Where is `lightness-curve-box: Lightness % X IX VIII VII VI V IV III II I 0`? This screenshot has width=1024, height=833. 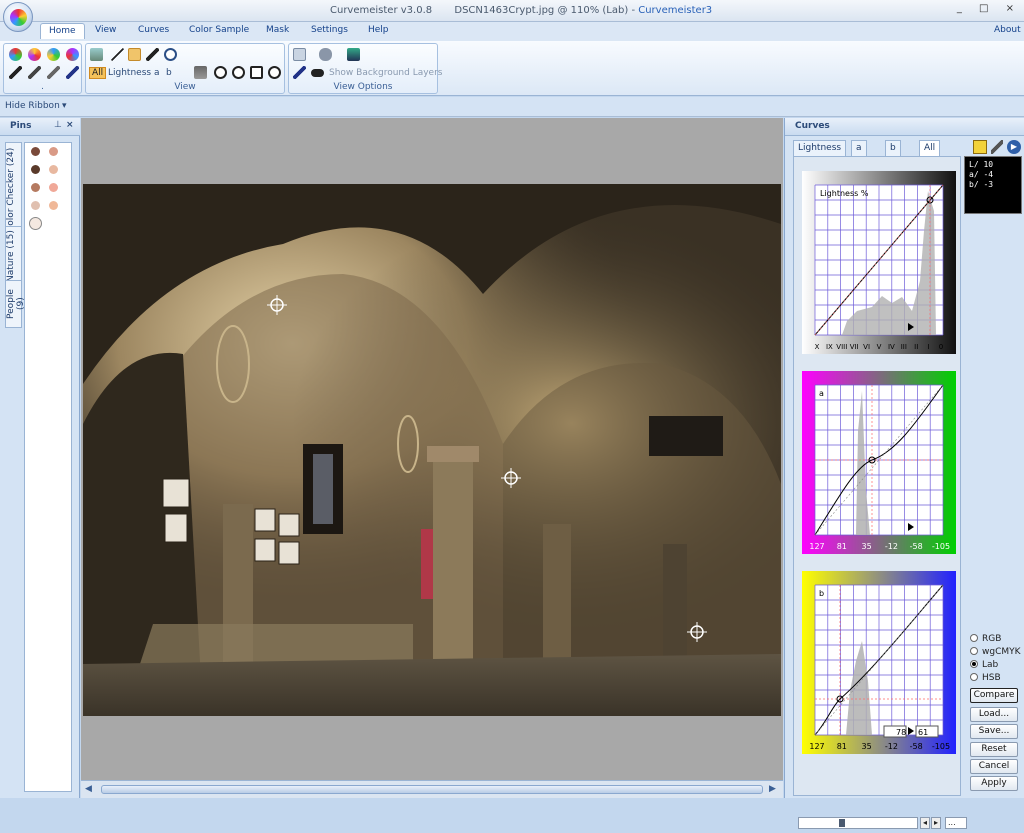 lightness-curve-box: Lightness % X IX VIII VII VI V IV III II I 0 is located at coordinates (879, 262).